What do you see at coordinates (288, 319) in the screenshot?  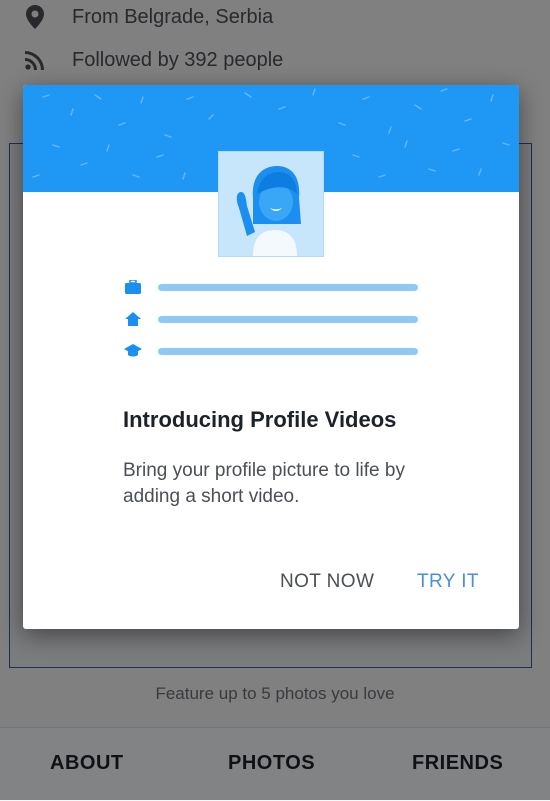 I see `home-placeholder-bar` at bounding box center [288, 319].